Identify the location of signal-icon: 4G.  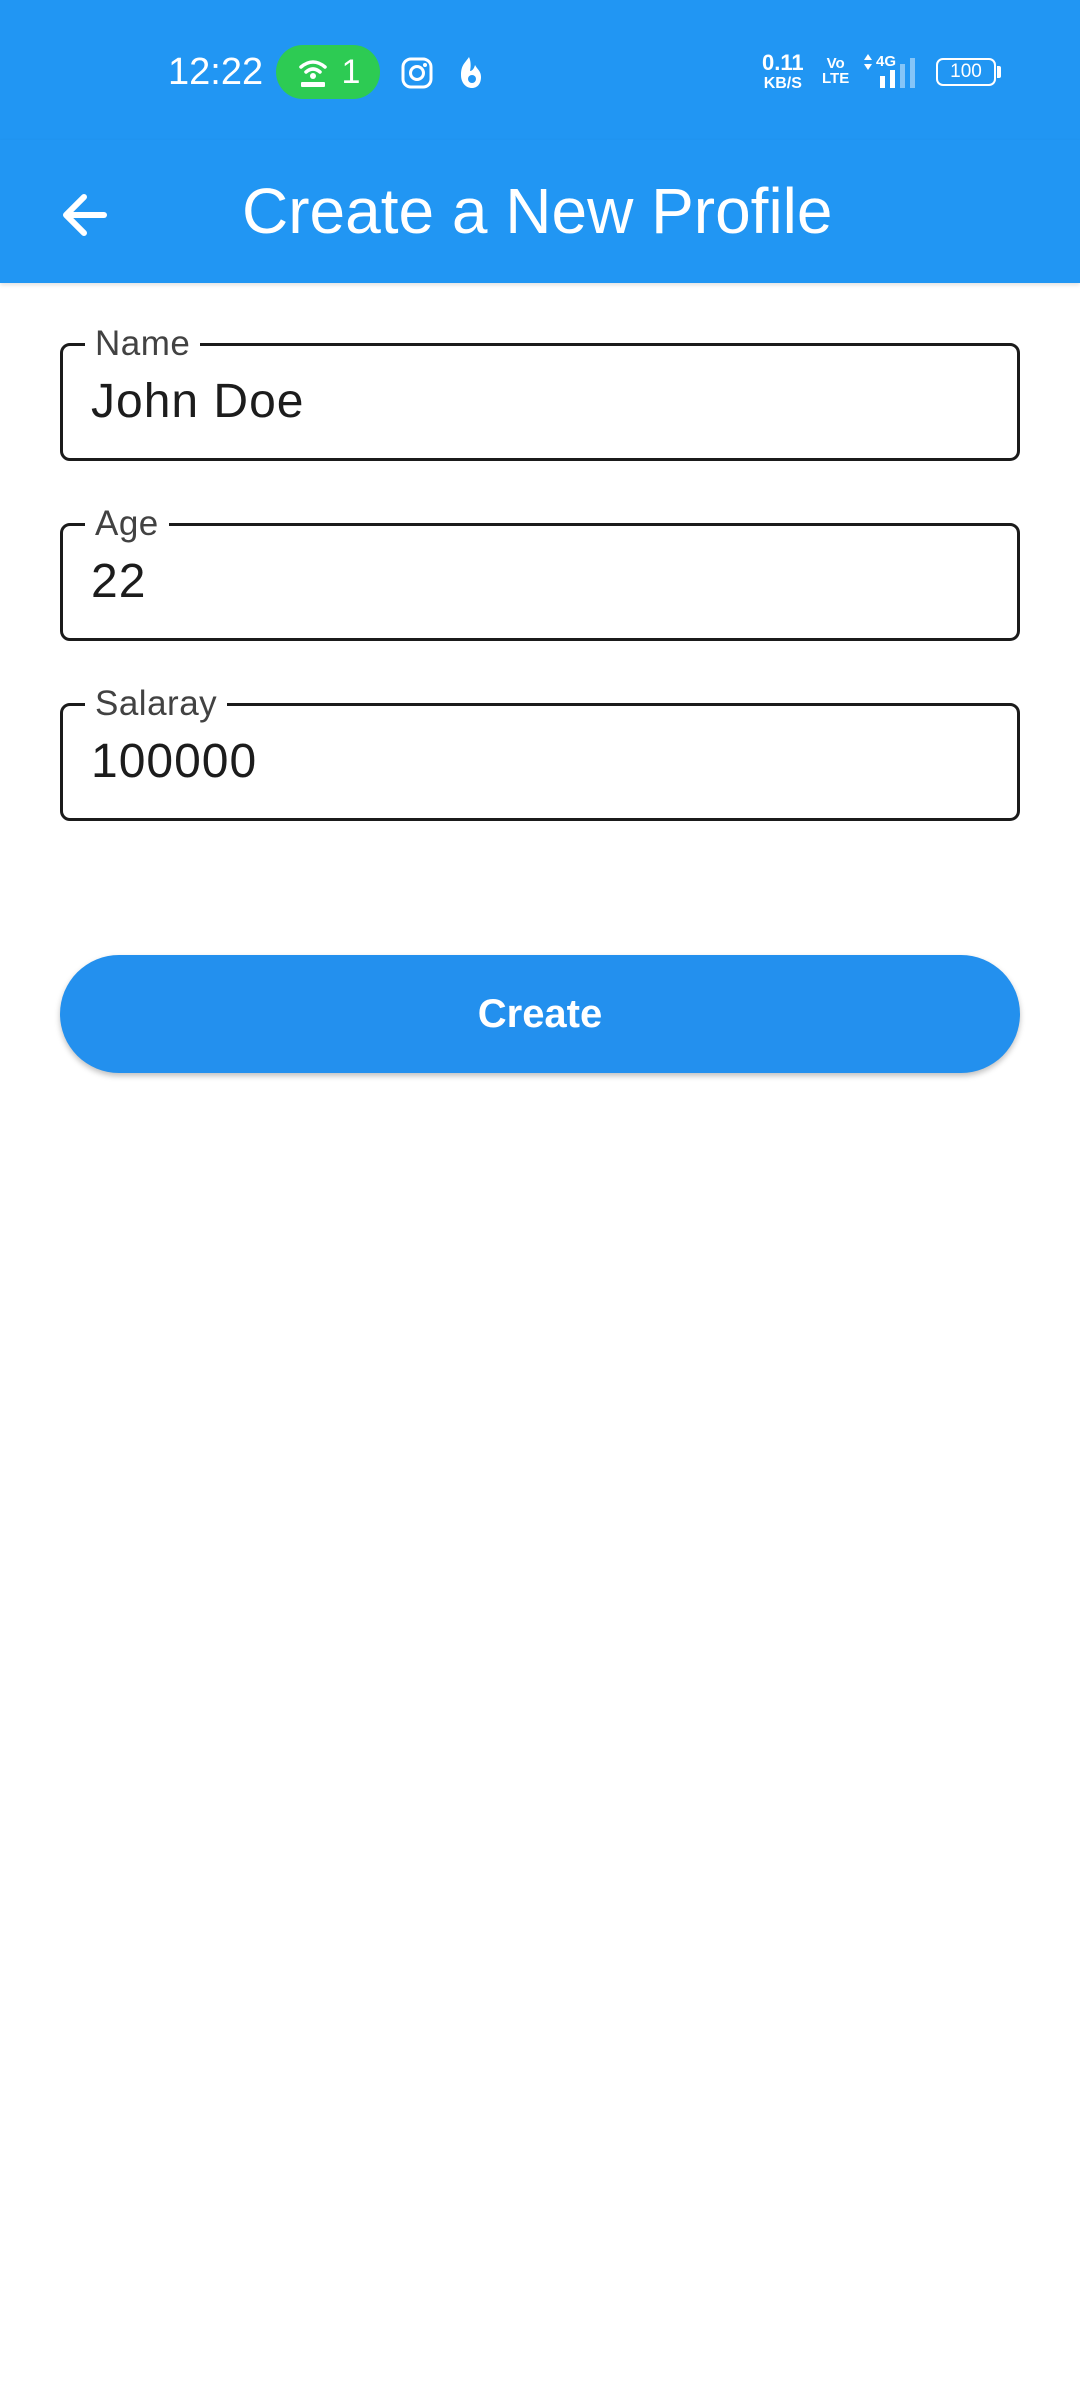
(892, 73).